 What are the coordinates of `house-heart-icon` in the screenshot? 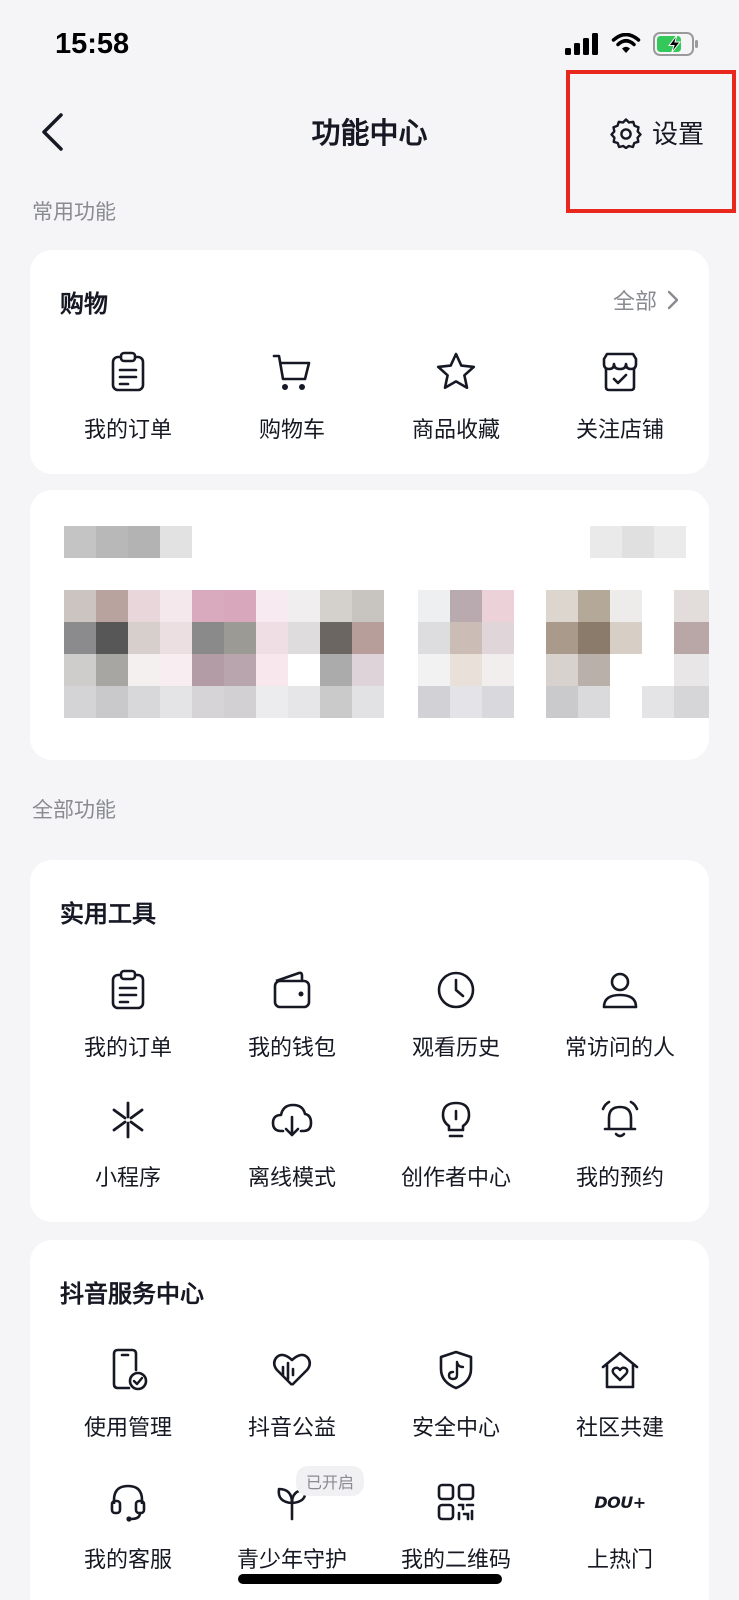 It's located at (620, 1370).